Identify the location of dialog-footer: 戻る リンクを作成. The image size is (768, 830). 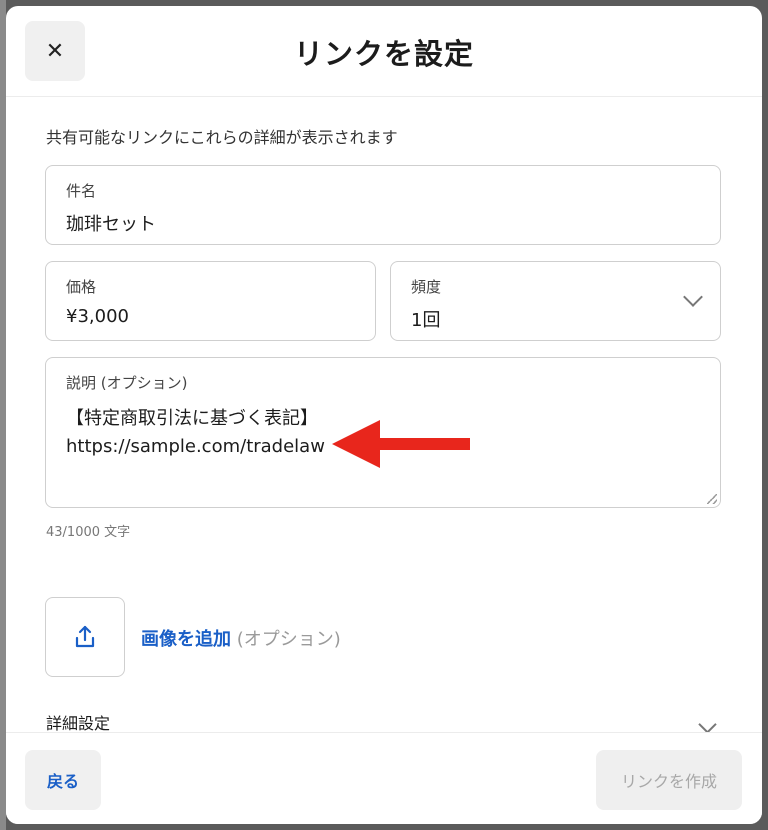
(384, 778).